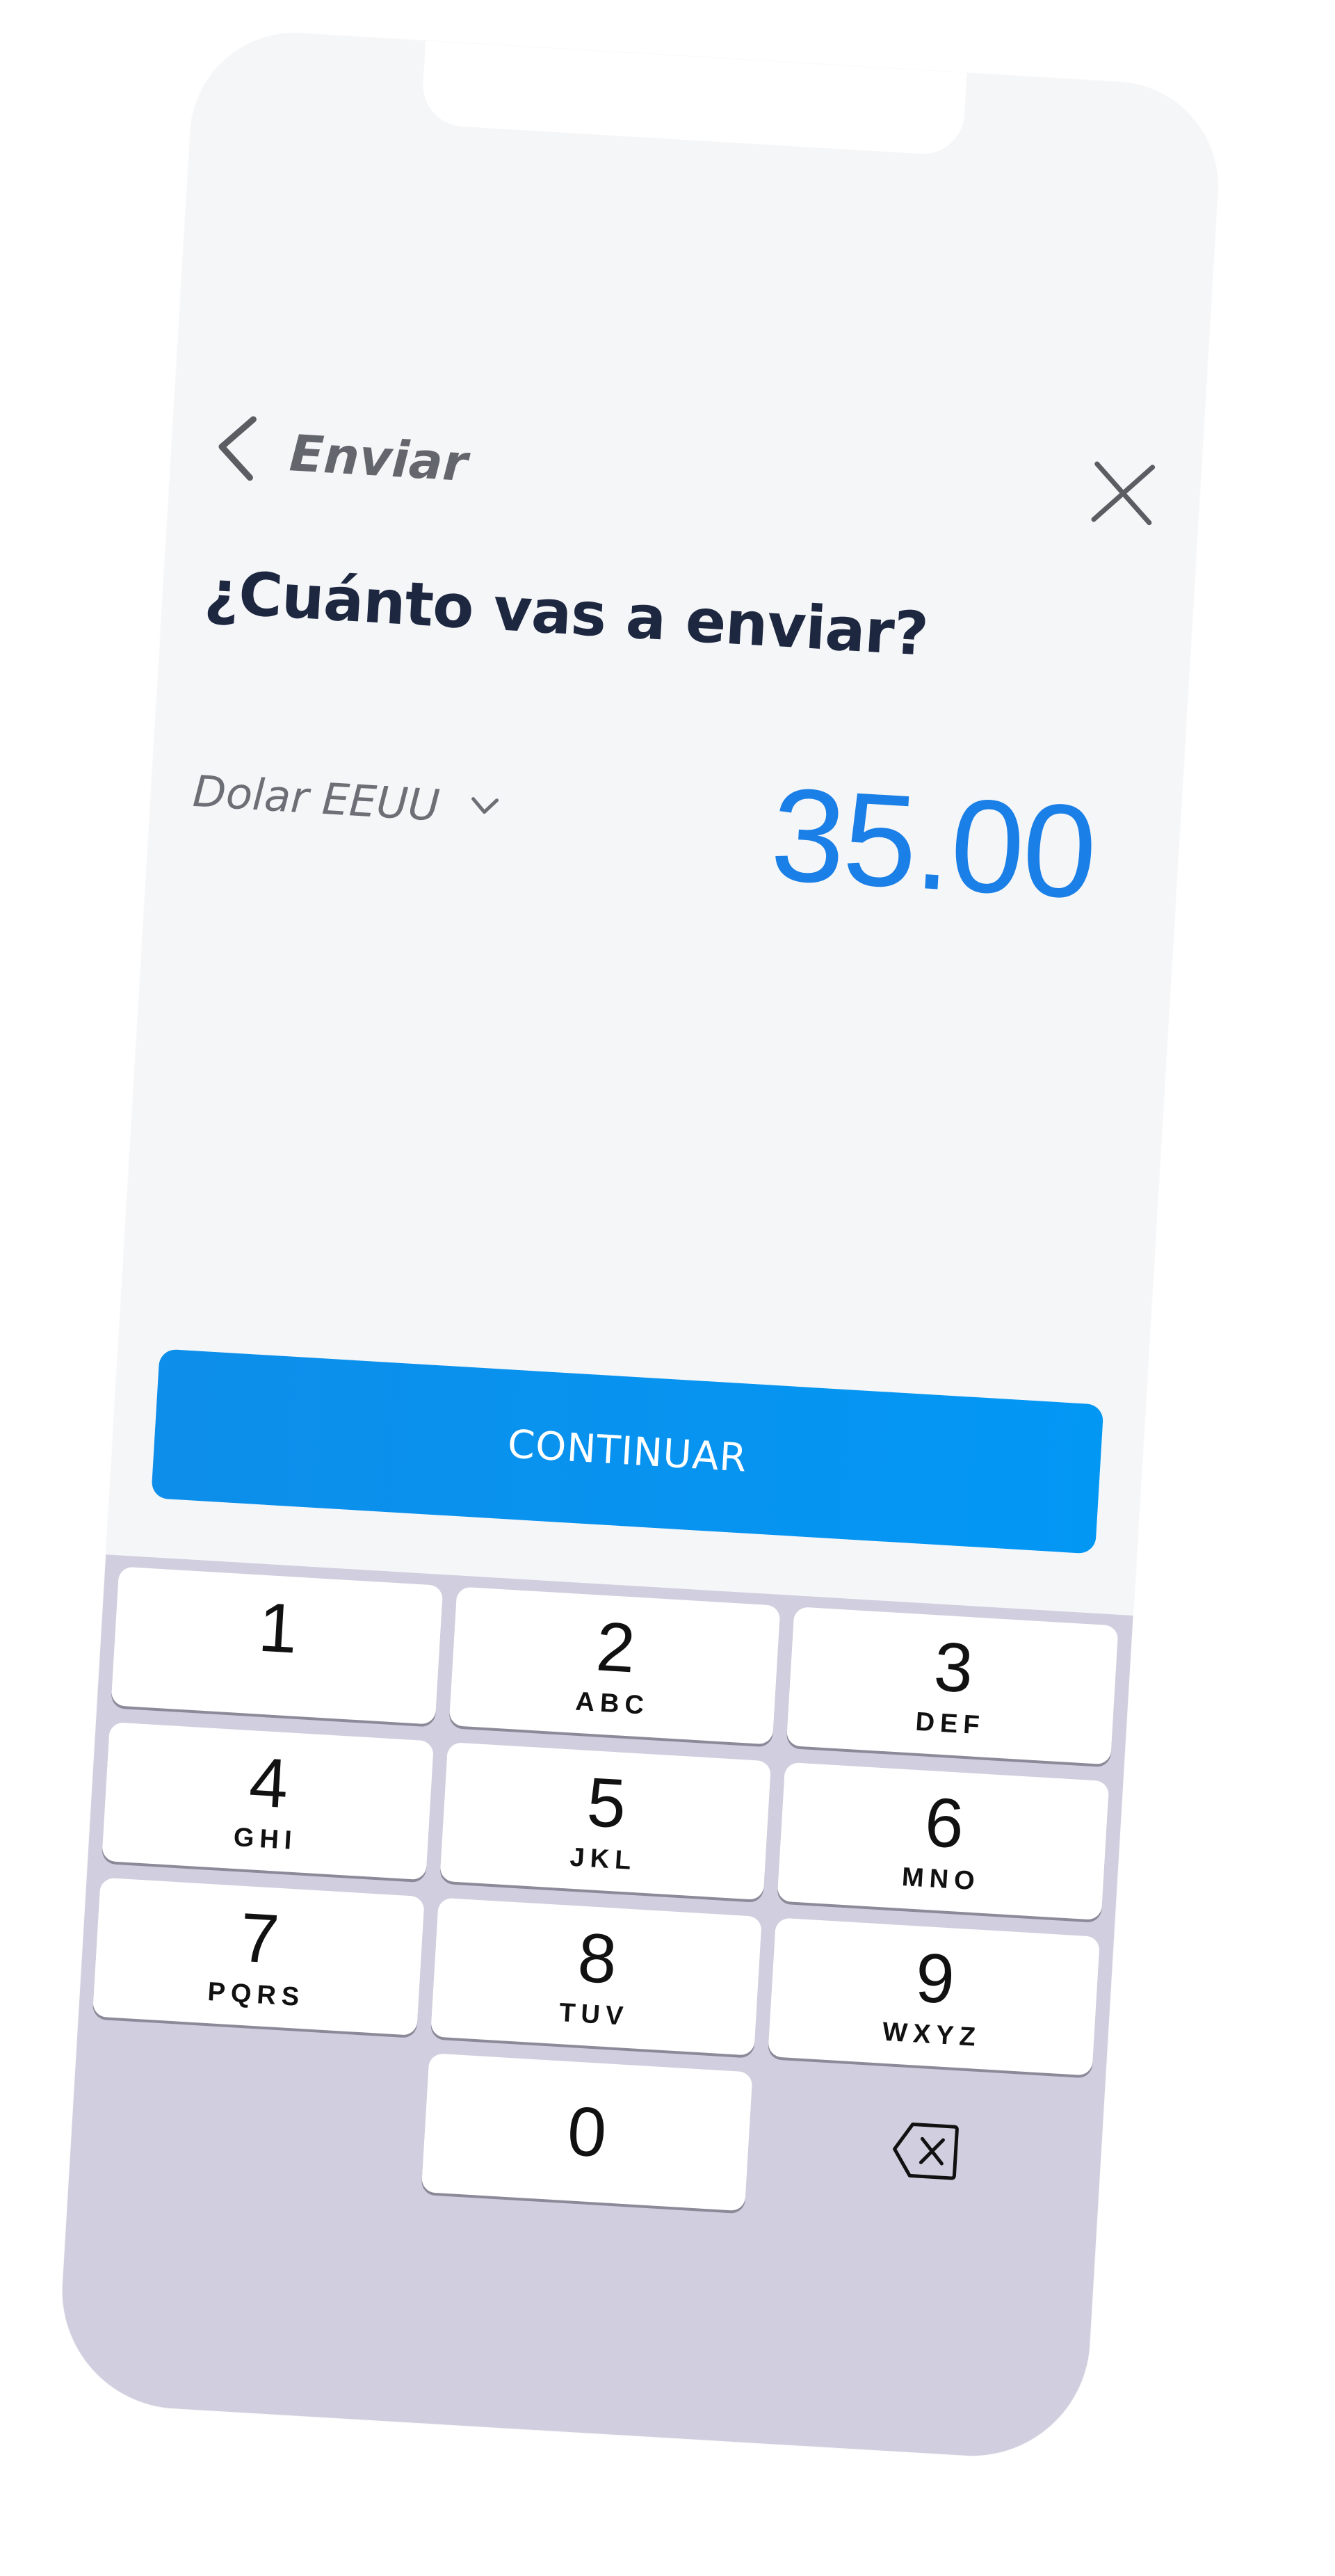  What do you see at coordinates (607, 1803) in the screenshot?
I see `key-digit: 5` at bounding box center [607, 1803].